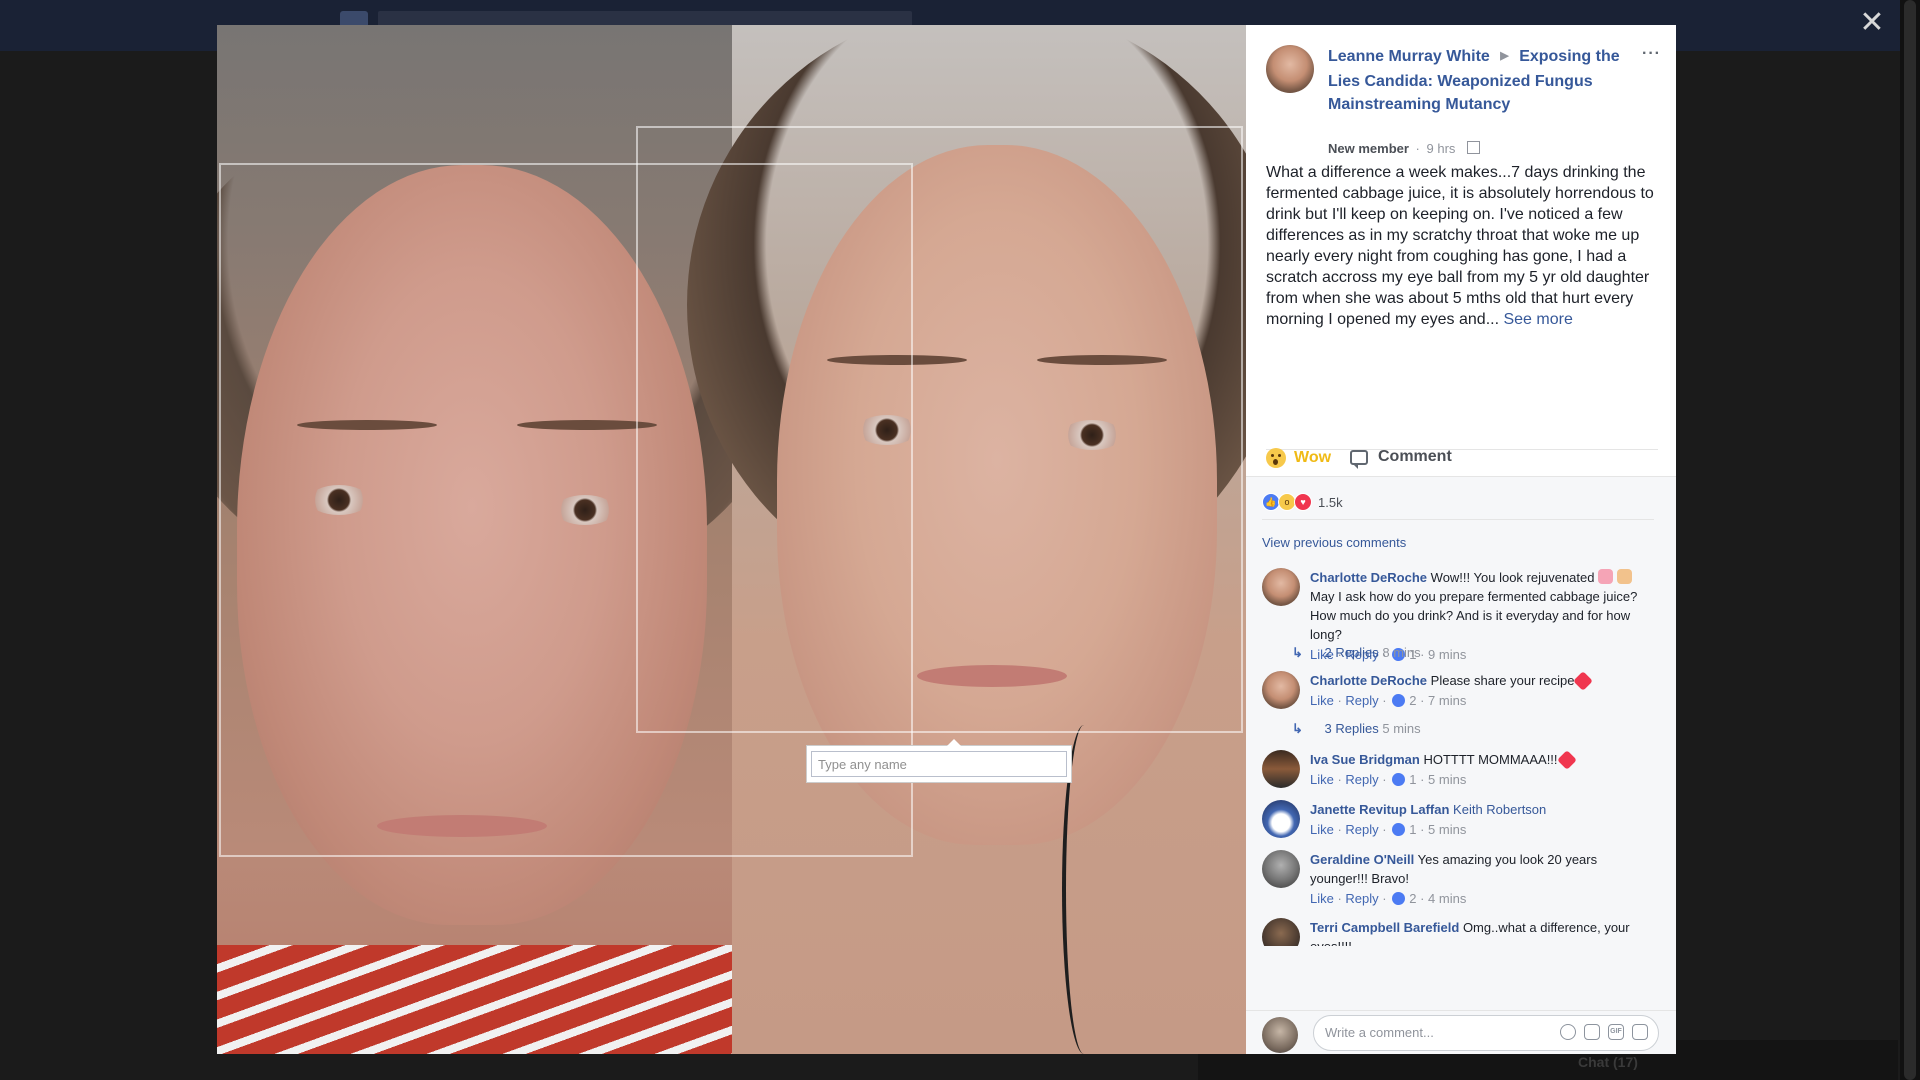  Describe the element at coordinates (1401, 652) in the screenshot. I see `replies-time: 8 mins` at that location.